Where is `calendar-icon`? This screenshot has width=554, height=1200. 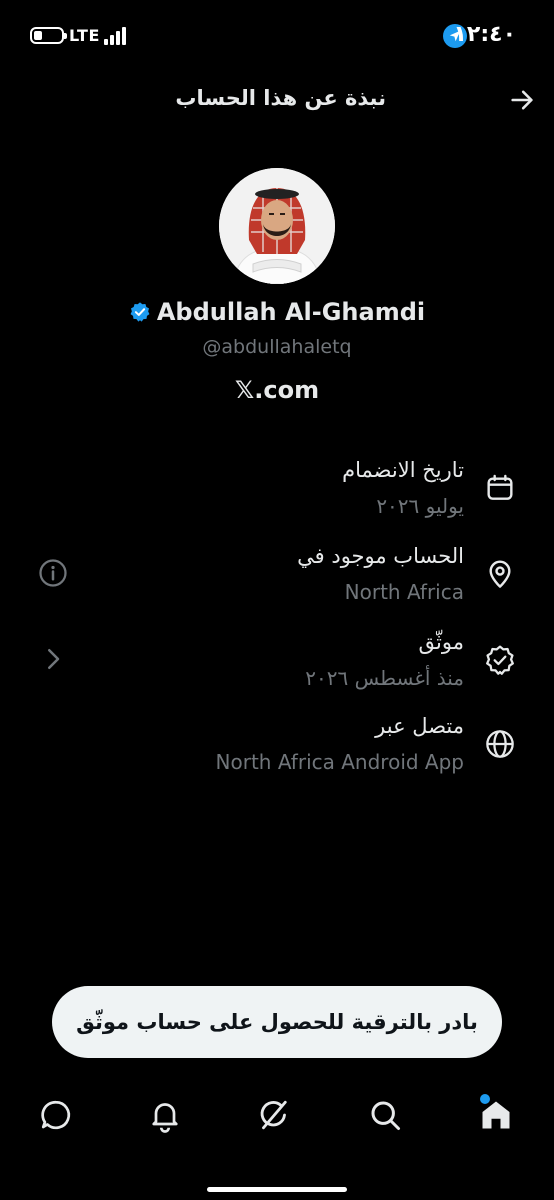 calendar-icon is located at coordinates (500, 488).